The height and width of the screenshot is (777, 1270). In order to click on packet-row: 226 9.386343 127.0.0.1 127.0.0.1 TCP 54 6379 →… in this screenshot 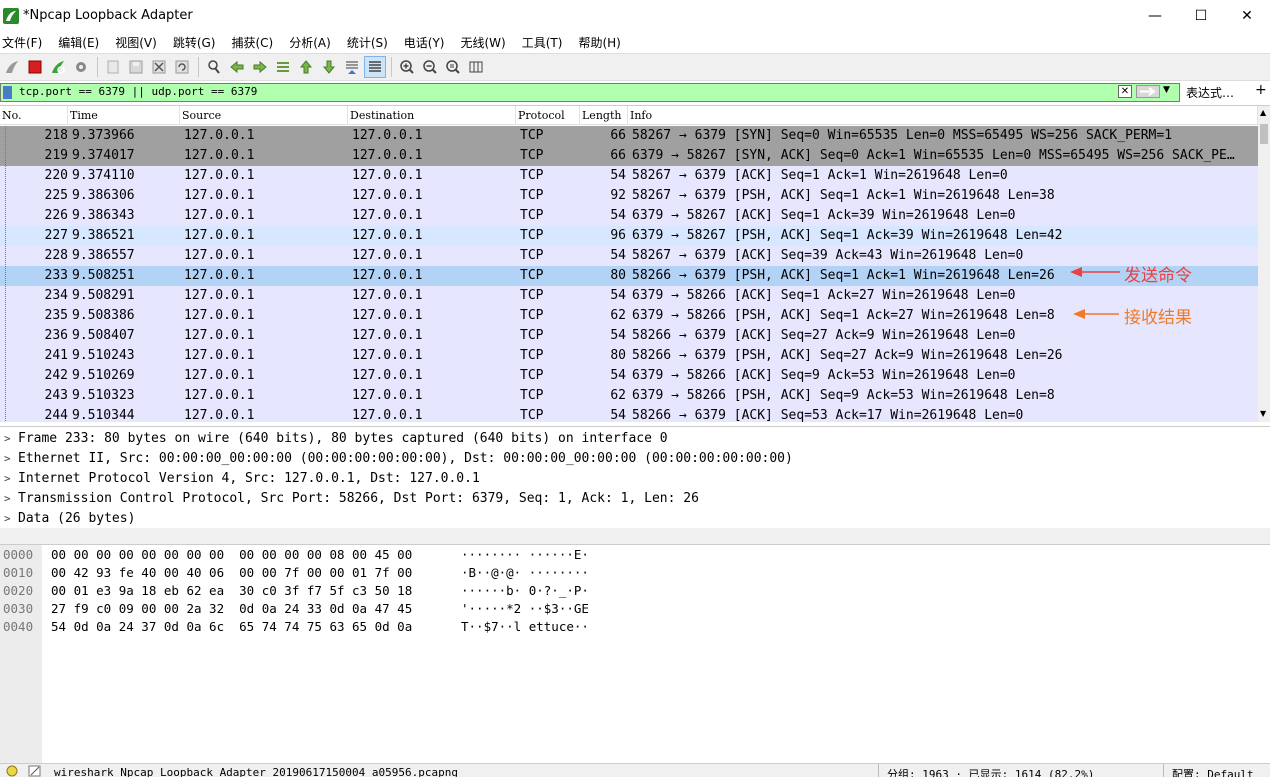, I will do `click(629, 216)`.